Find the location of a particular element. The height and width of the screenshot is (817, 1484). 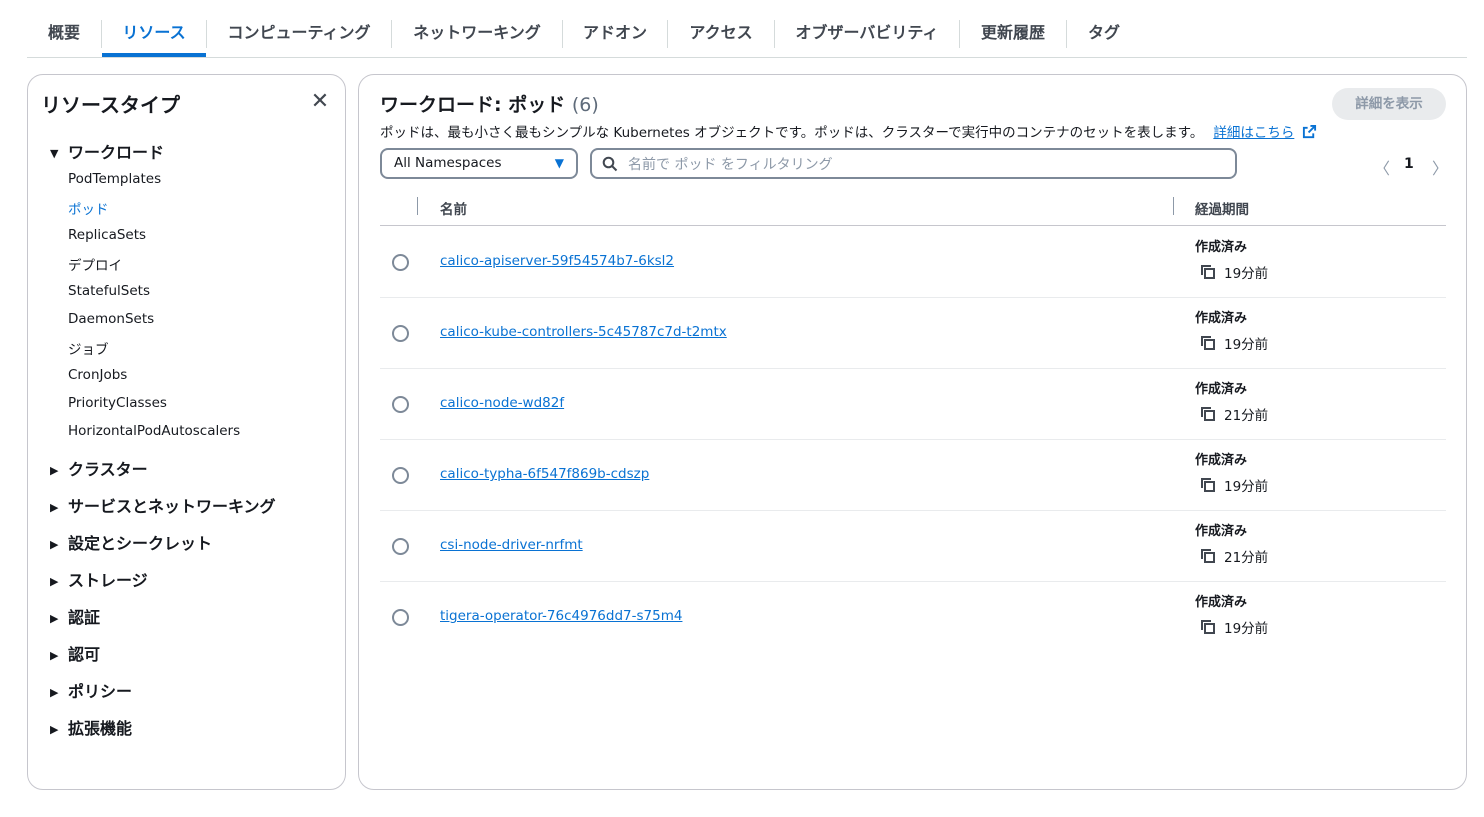

tab-resources: リソース is located at coordinates (154, 36).